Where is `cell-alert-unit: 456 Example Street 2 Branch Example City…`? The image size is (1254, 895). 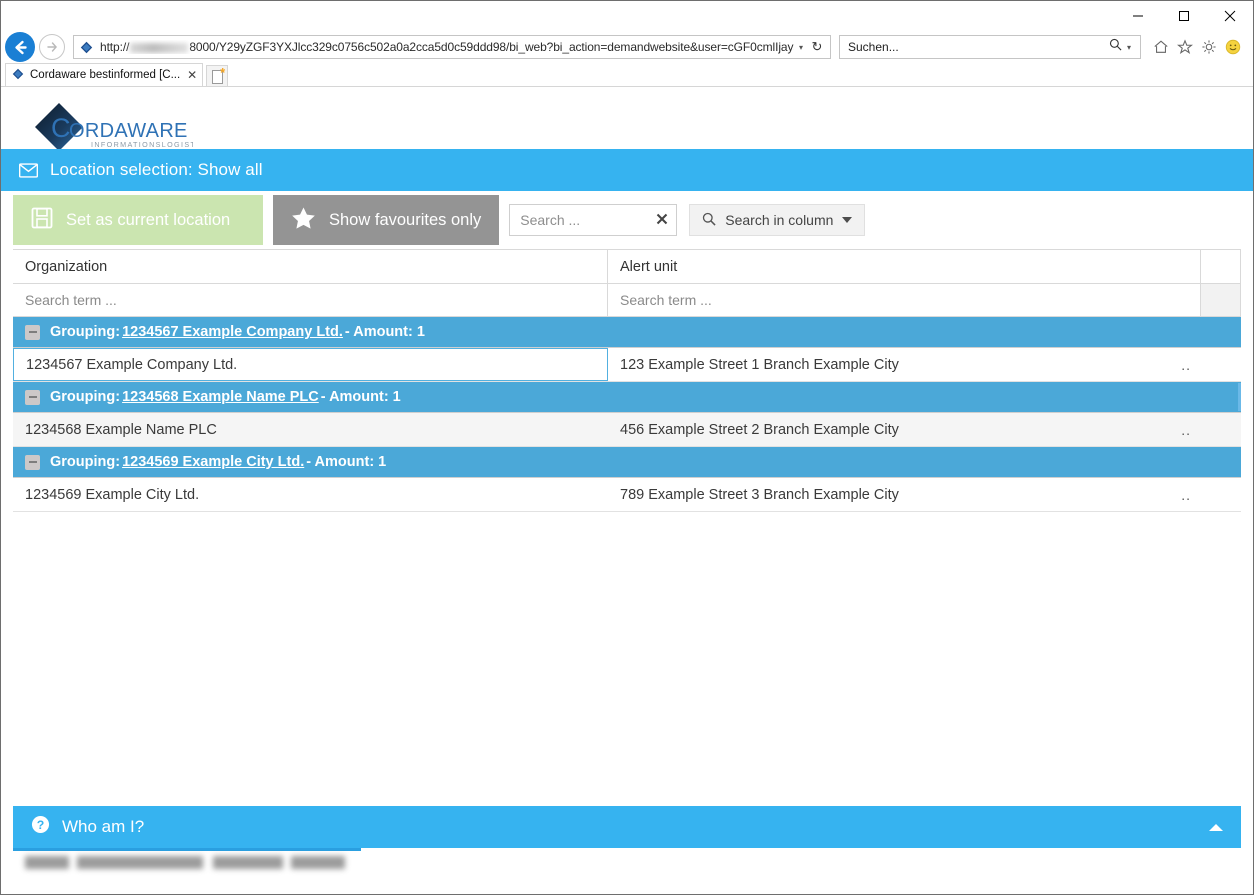
cell-alert-unit: 456 Example Street 2 Branch Example City… is located at coordinates (904, 429).